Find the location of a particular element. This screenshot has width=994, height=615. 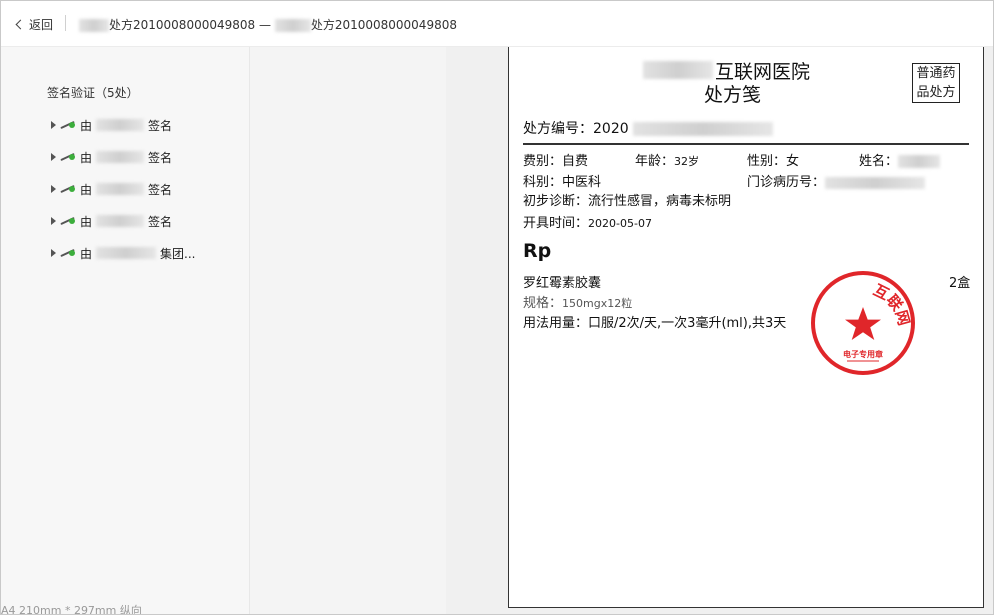

patient-name: 姓名： is located at coordinates (900, 159).